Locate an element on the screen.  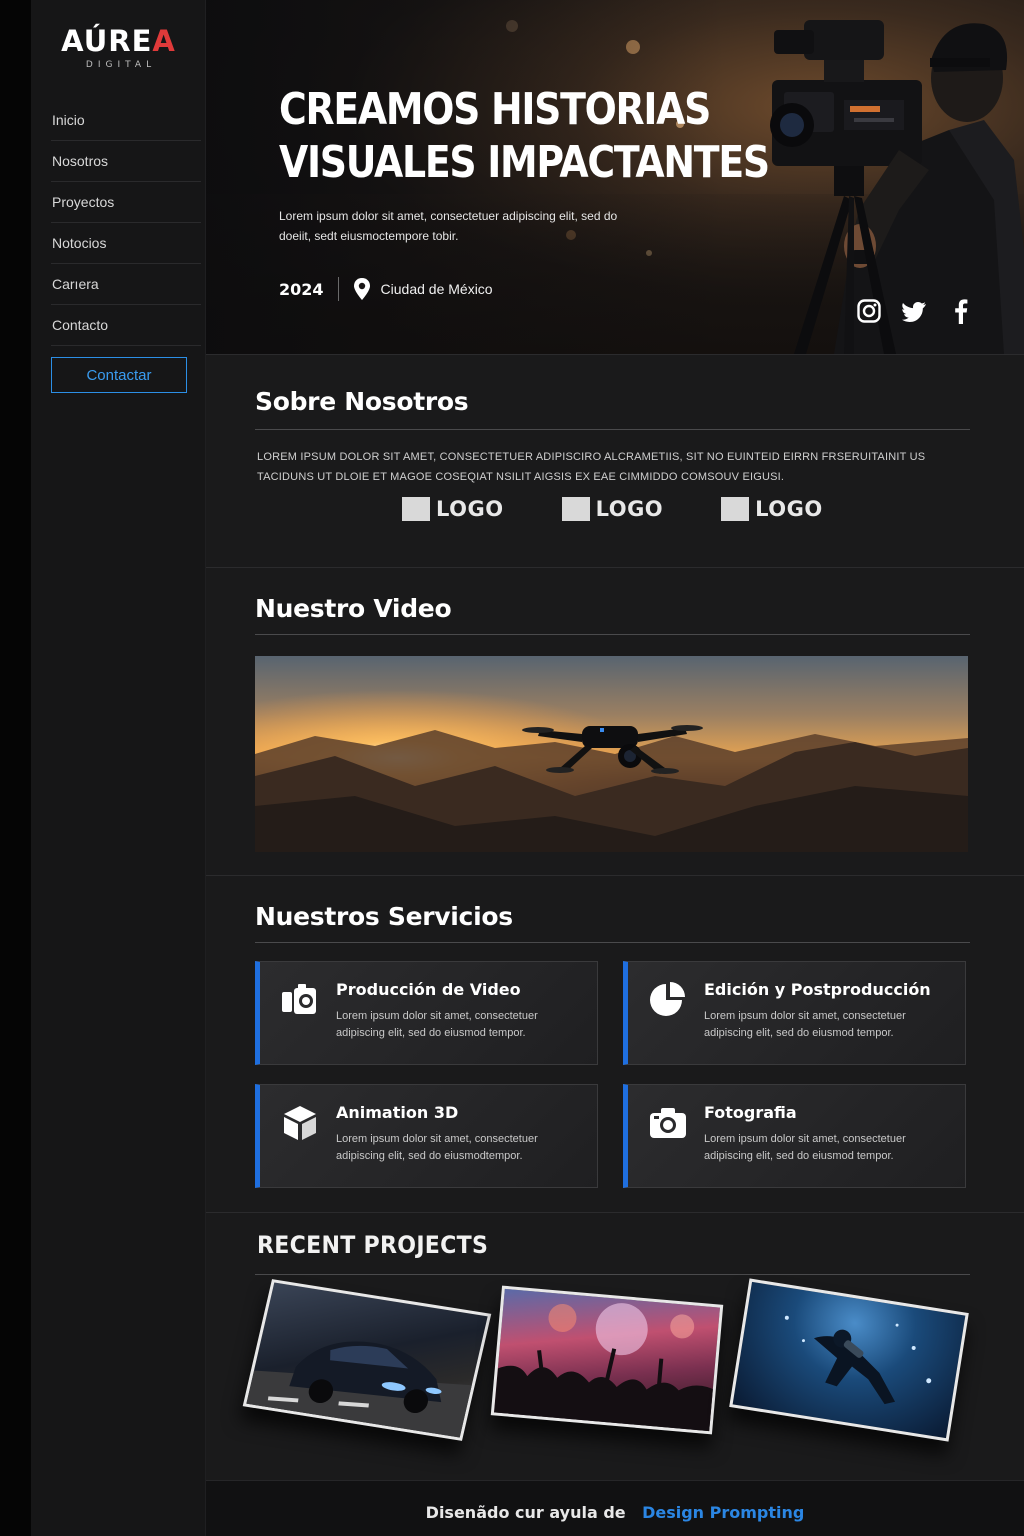
projects-section: RECENT PROJECTS is located at coordinates (615, 1346).